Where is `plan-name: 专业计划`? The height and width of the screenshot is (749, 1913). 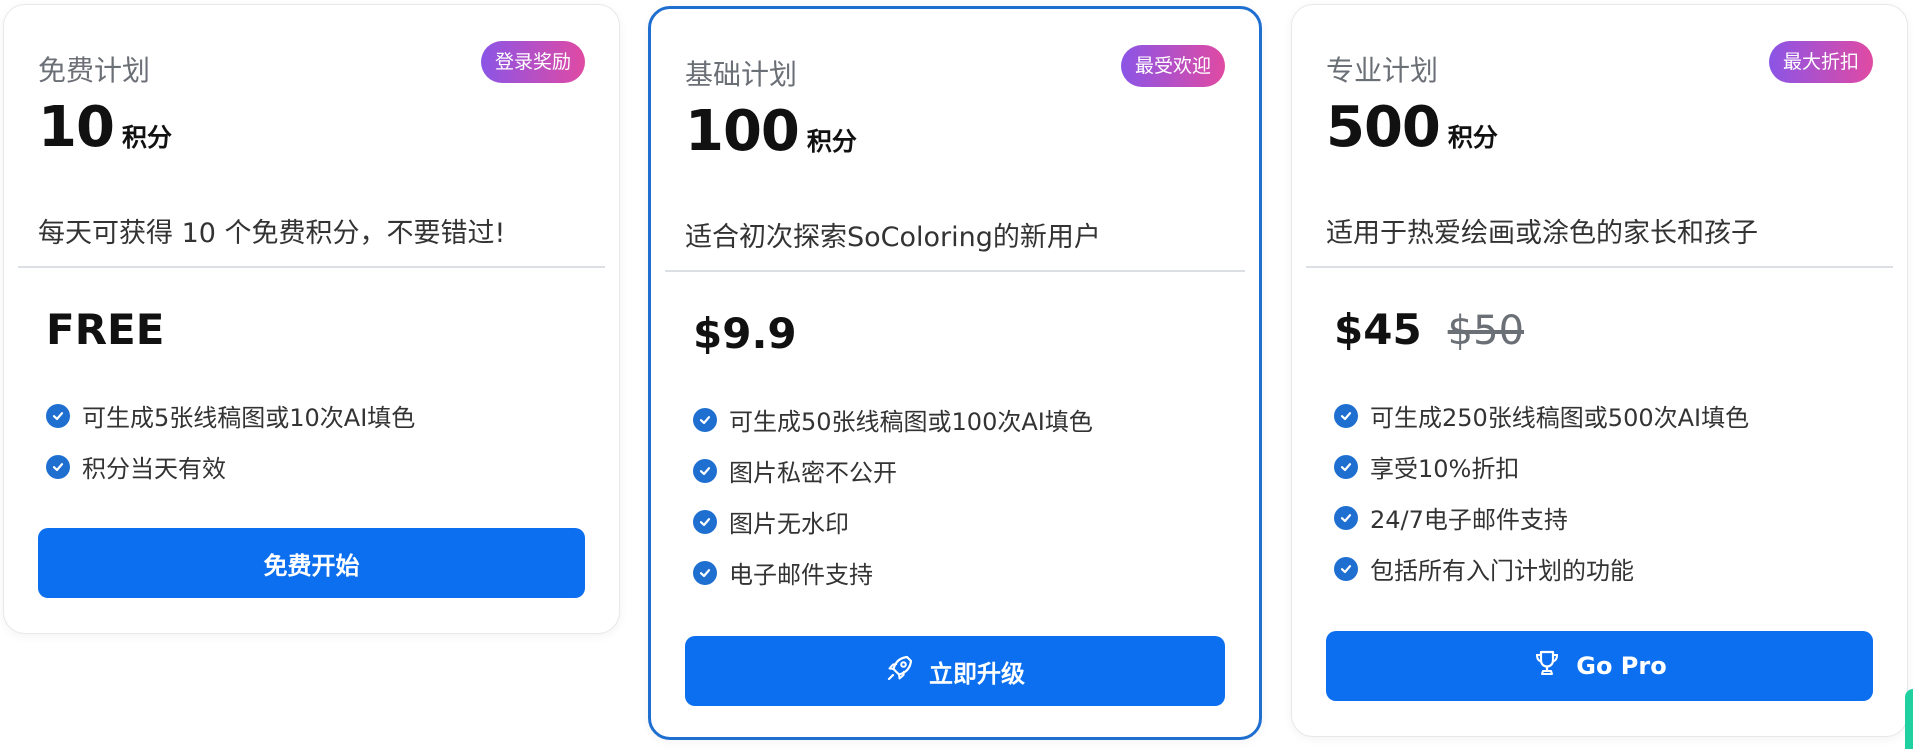 plan-name: 专业计划 is located at coordinates (1382, 70).